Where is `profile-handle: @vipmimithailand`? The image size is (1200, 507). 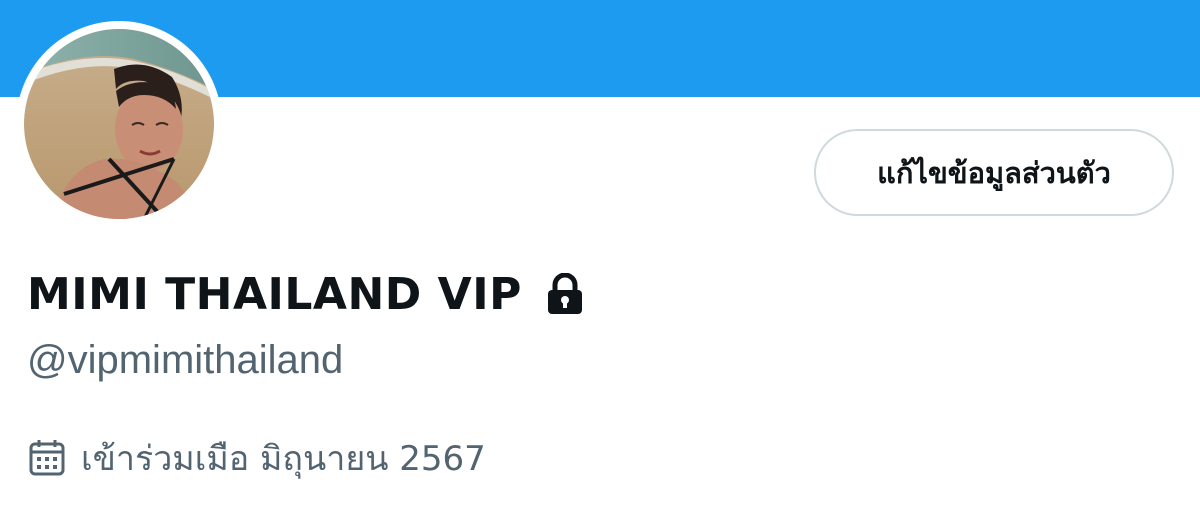 profile-handle: @vipmimithailand is located at coordinates (185, 360).